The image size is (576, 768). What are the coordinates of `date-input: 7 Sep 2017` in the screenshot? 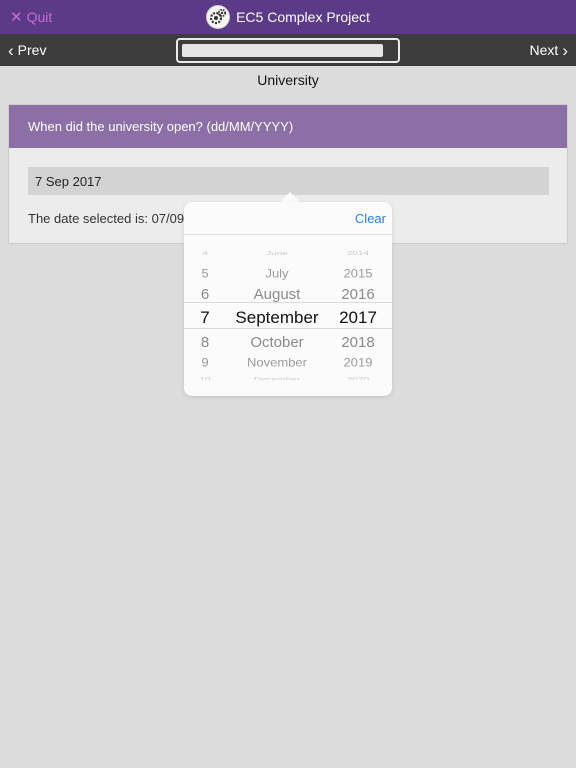 It's located at (288, 181).